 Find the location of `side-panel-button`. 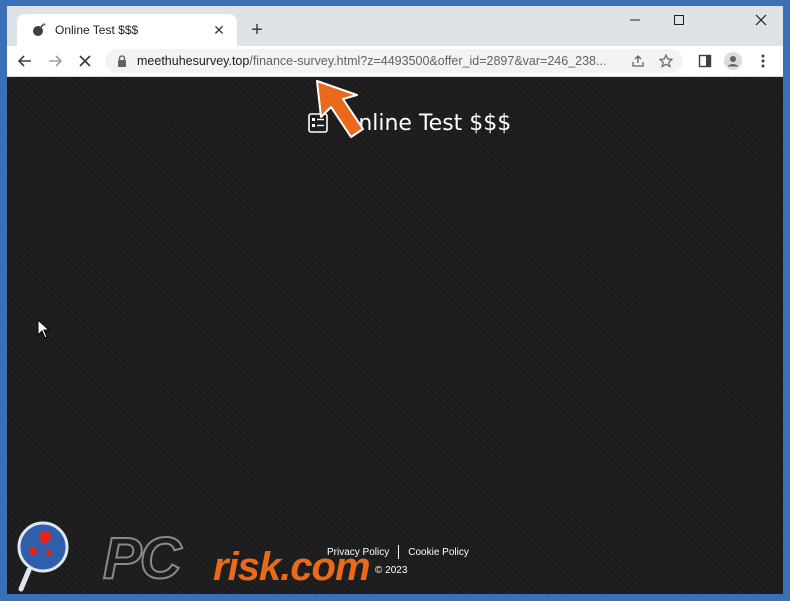

side-panel-button is located at coordinates (705, 61).